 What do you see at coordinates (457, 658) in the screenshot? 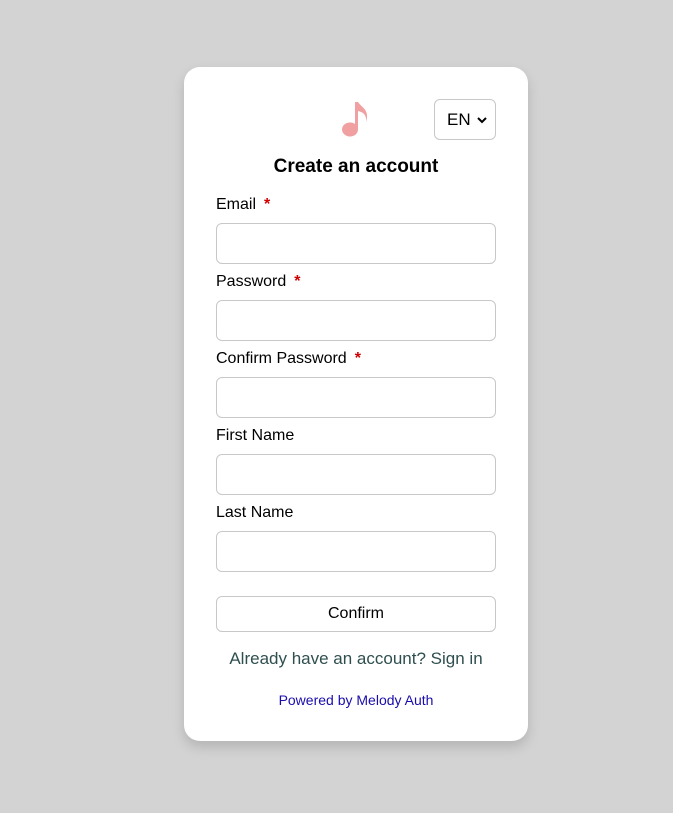
I see `signin-link: Sign in` at bounding box center [457, 658].